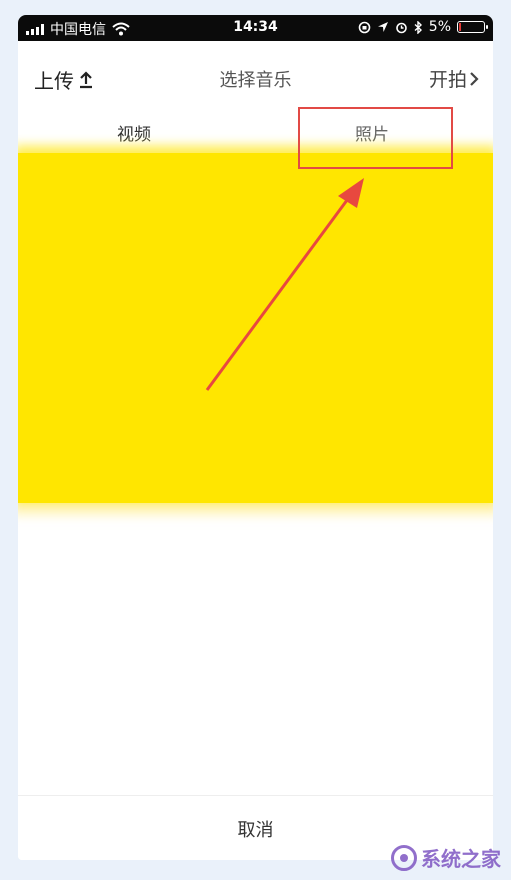 The image size is (511, 880). What do you see at coordinates (404, 857) in the screenshot?
I see `watermark-logo-icon` at bounding box center [404, 857].